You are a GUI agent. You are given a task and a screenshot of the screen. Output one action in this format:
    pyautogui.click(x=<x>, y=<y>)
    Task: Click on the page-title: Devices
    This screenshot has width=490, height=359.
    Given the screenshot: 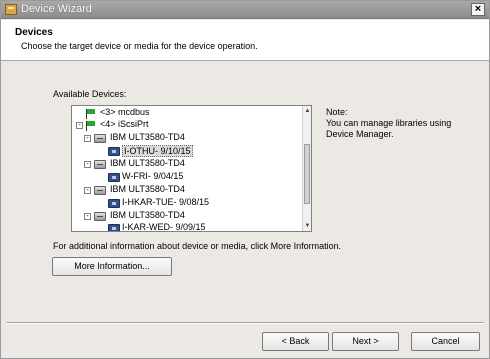 What is the action you would take?
    pyautogui.click(x=34, y=32)
    